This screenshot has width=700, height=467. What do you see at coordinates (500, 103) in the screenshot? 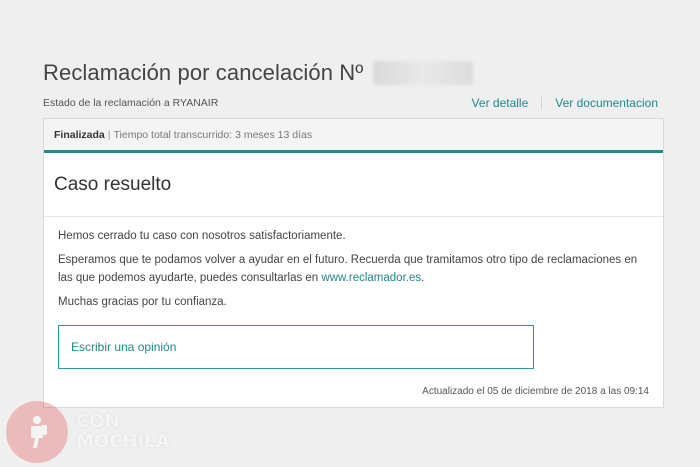
I see `view-detail-link: Ver detalle` at bounding box center [500, 103].